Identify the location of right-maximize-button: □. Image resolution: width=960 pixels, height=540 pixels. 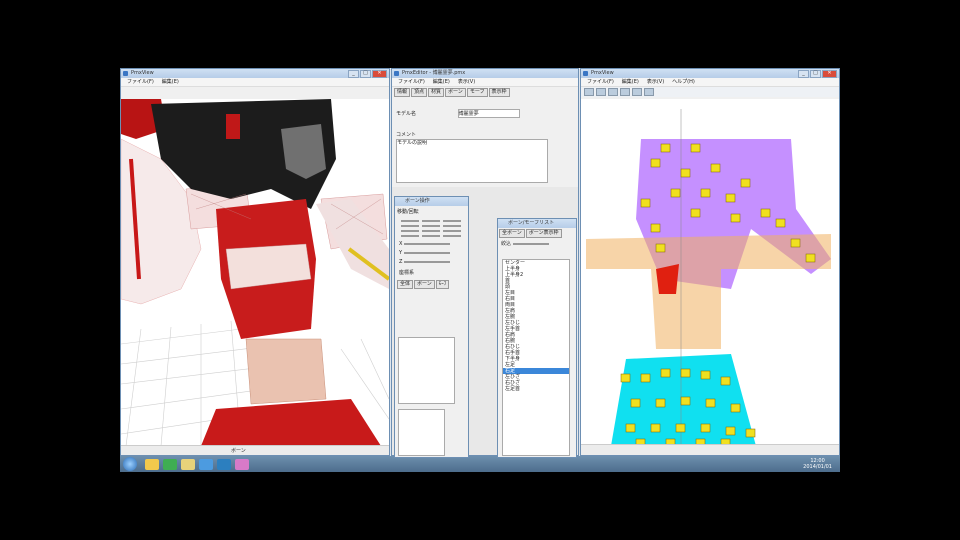
(815, 74).